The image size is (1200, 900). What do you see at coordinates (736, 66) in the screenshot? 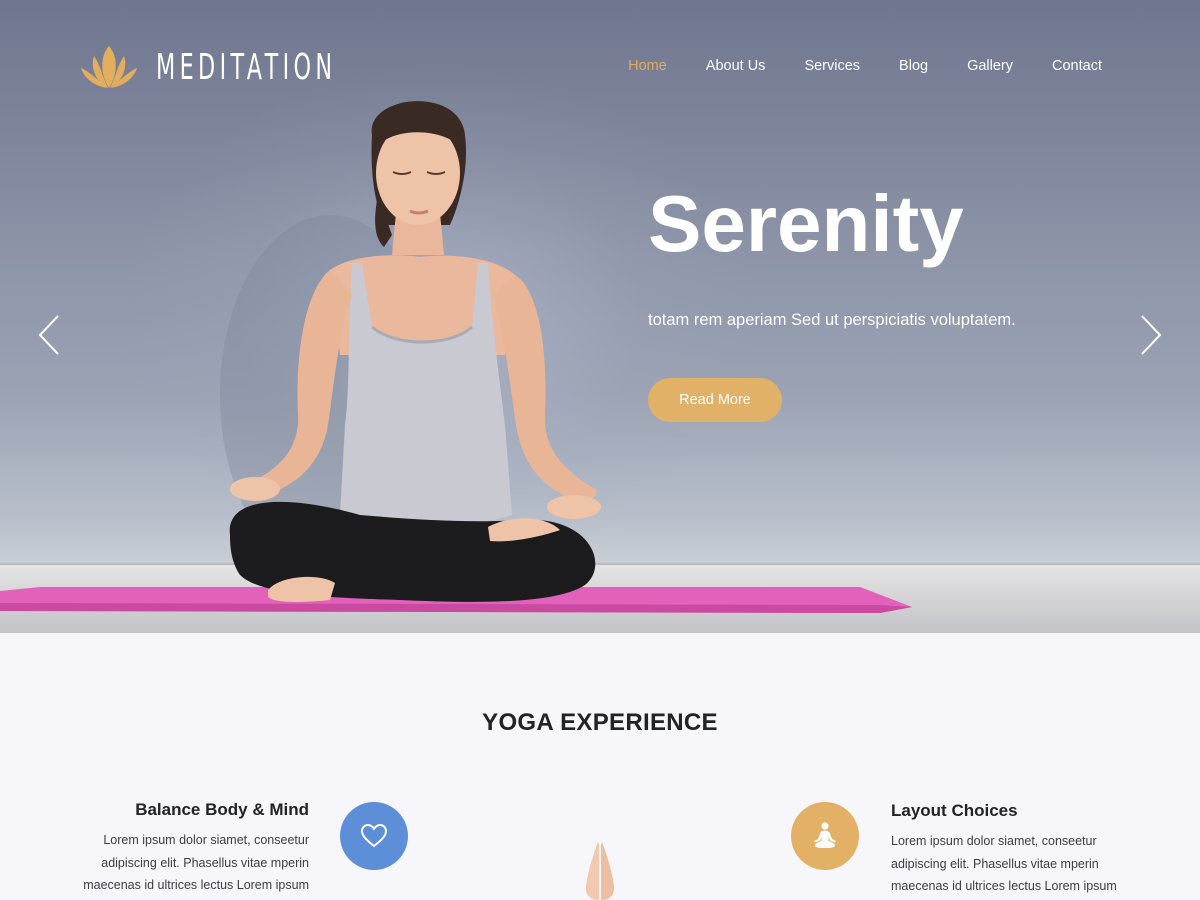
I see `nav-item-about-us: About Us` at bounding box center [736, 66].